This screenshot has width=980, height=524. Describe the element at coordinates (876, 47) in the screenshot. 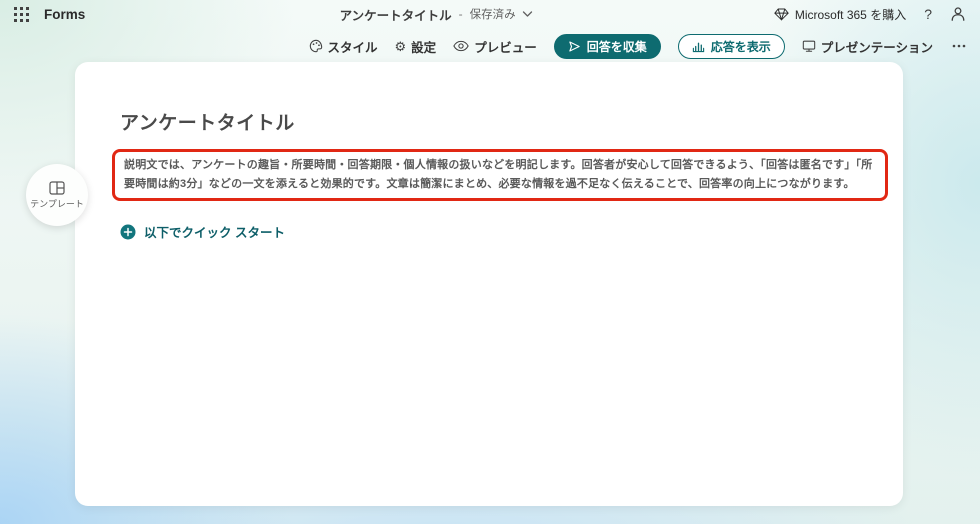

I see `presentation-label: プレゼンテーション` at that location.